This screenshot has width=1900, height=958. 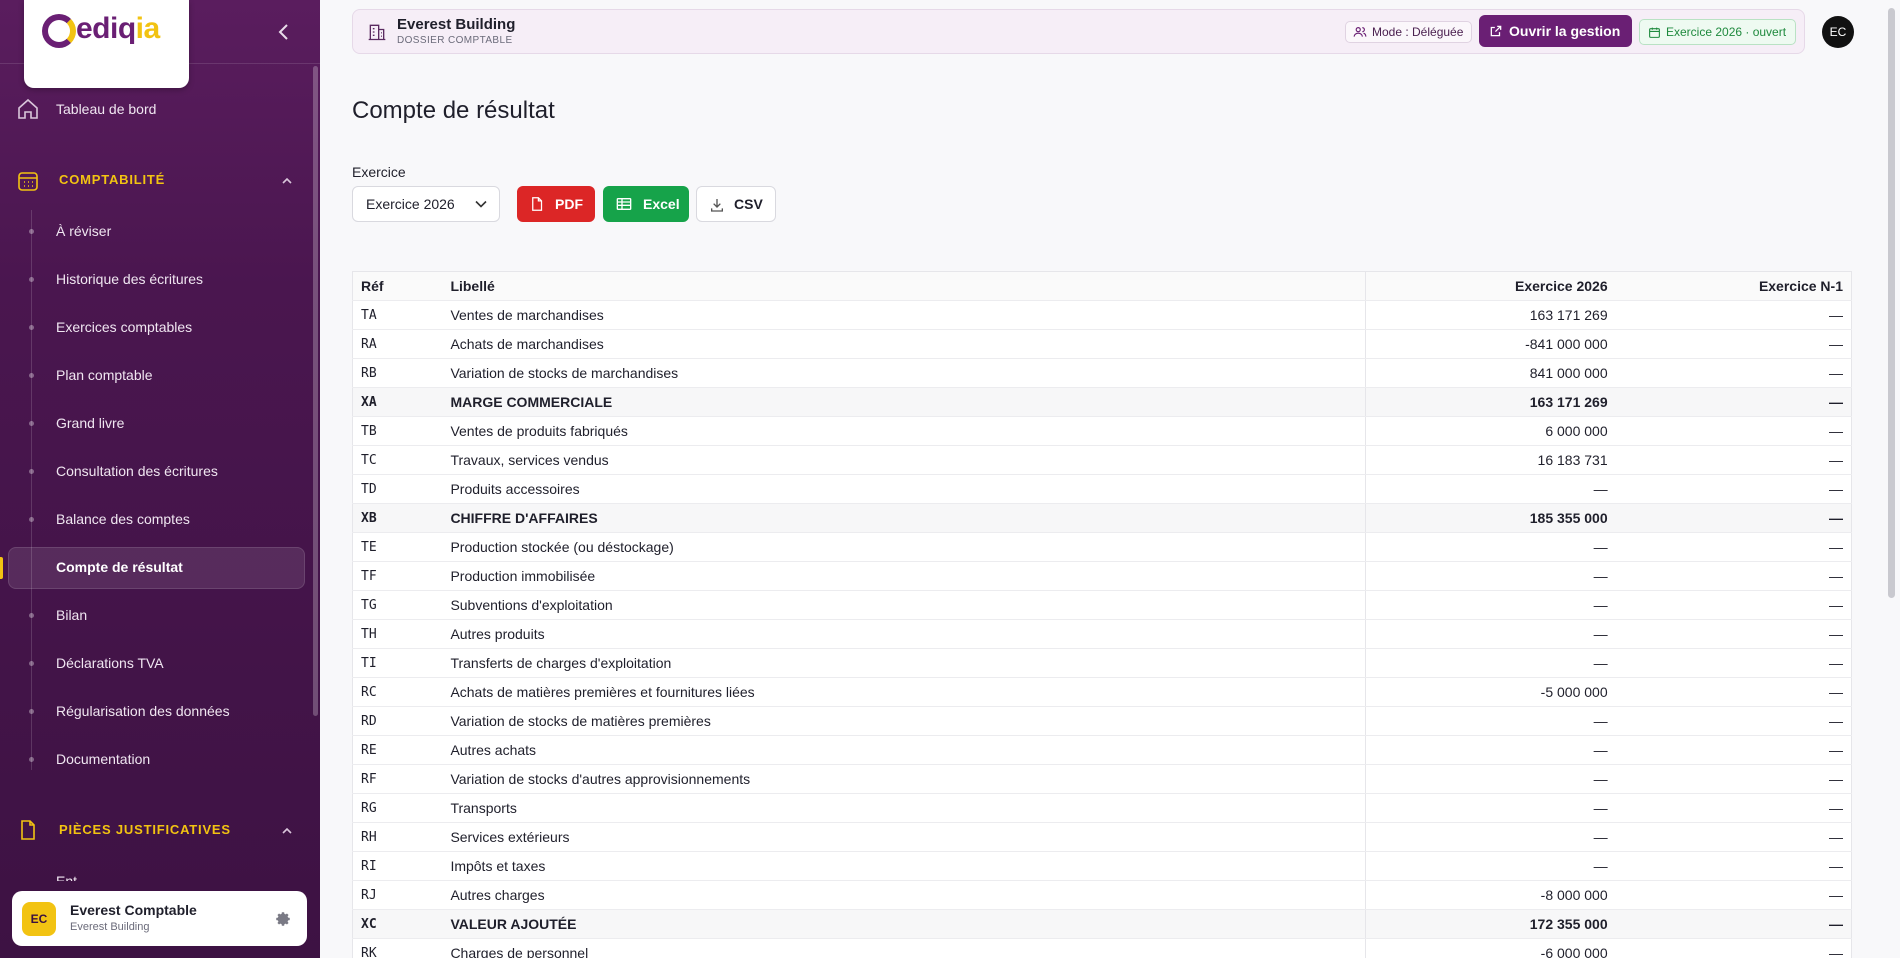 I want to click on table-row: TC Travaux, services vendus 16 183 731—, so click(x=1102, y=460).